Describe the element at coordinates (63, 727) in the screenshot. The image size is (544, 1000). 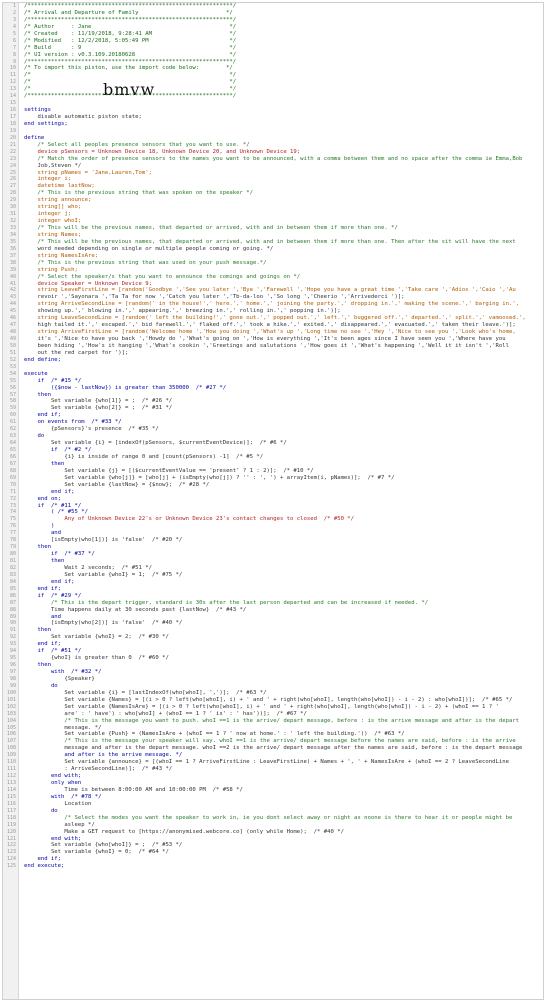
I see `line-text: message. */` at that location.